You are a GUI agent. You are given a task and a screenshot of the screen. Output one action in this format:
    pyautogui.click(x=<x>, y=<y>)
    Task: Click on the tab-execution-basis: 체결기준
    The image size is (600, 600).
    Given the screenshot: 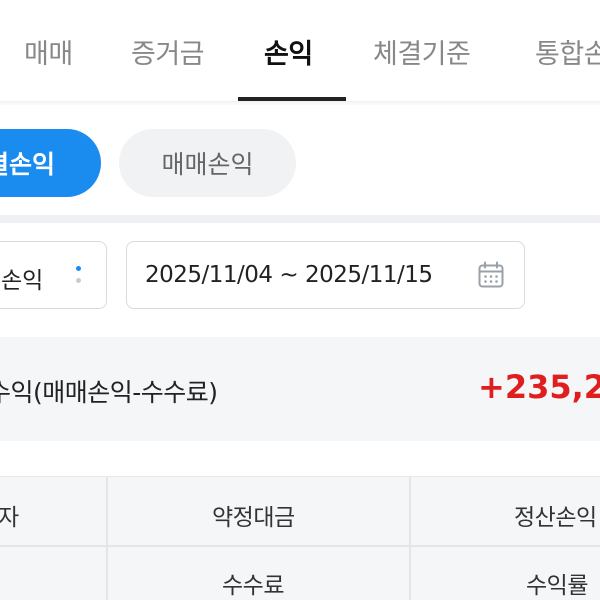 What is the action you would take?
    pyautogui.click(x=422, y=51)
    